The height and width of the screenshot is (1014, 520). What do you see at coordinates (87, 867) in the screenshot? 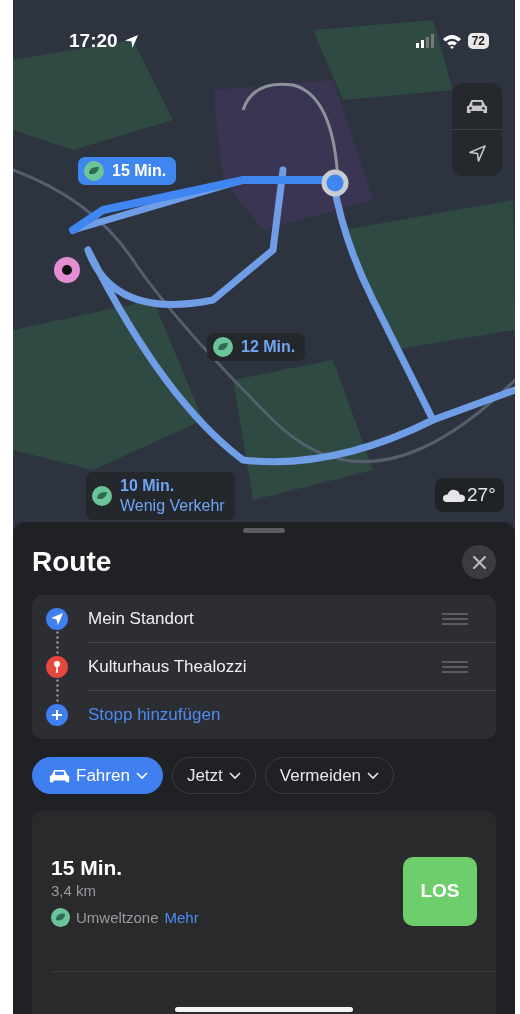
I see `route-duration: 15 Min.` at bounding box center [87, 867].